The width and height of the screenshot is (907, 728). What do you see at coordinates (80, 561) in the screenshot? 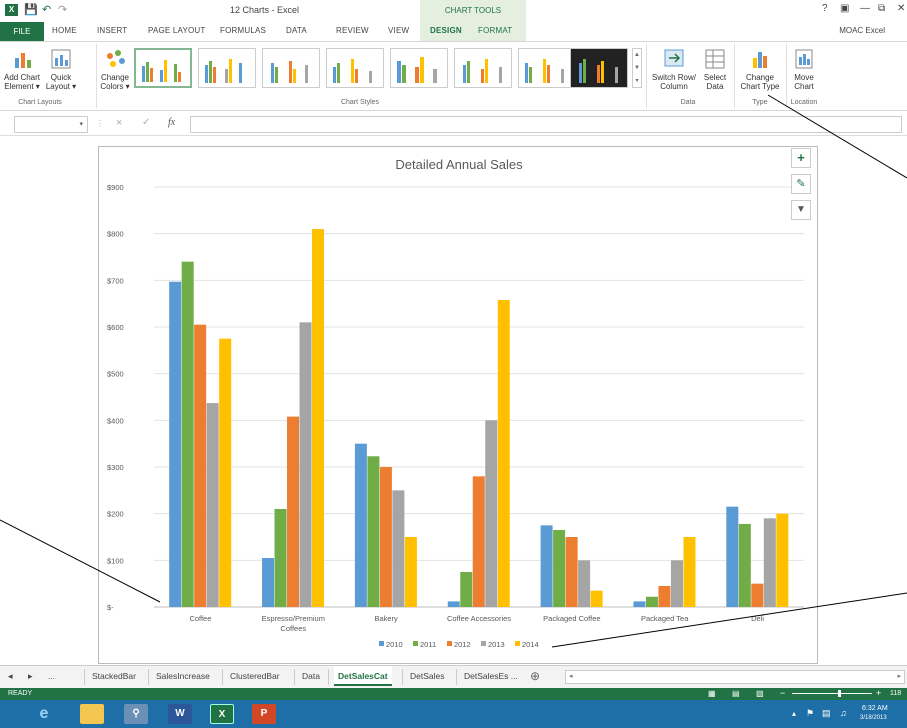
I see `callout-line-axis` at bounding box center [80, 561].